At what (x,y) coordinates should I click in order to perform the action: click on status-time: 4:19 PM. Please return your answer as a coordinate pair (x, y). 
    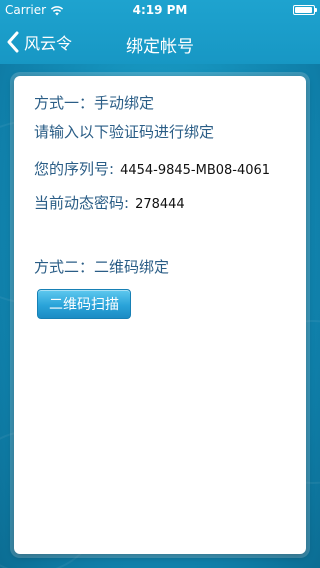
    Looking at the image, I should click on (160, 10).